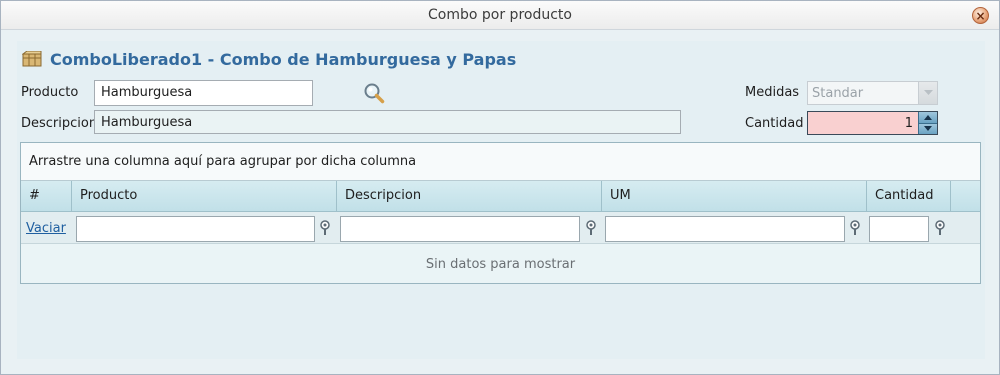  I want to click on medidas-select: Standar, so click(872, 93).